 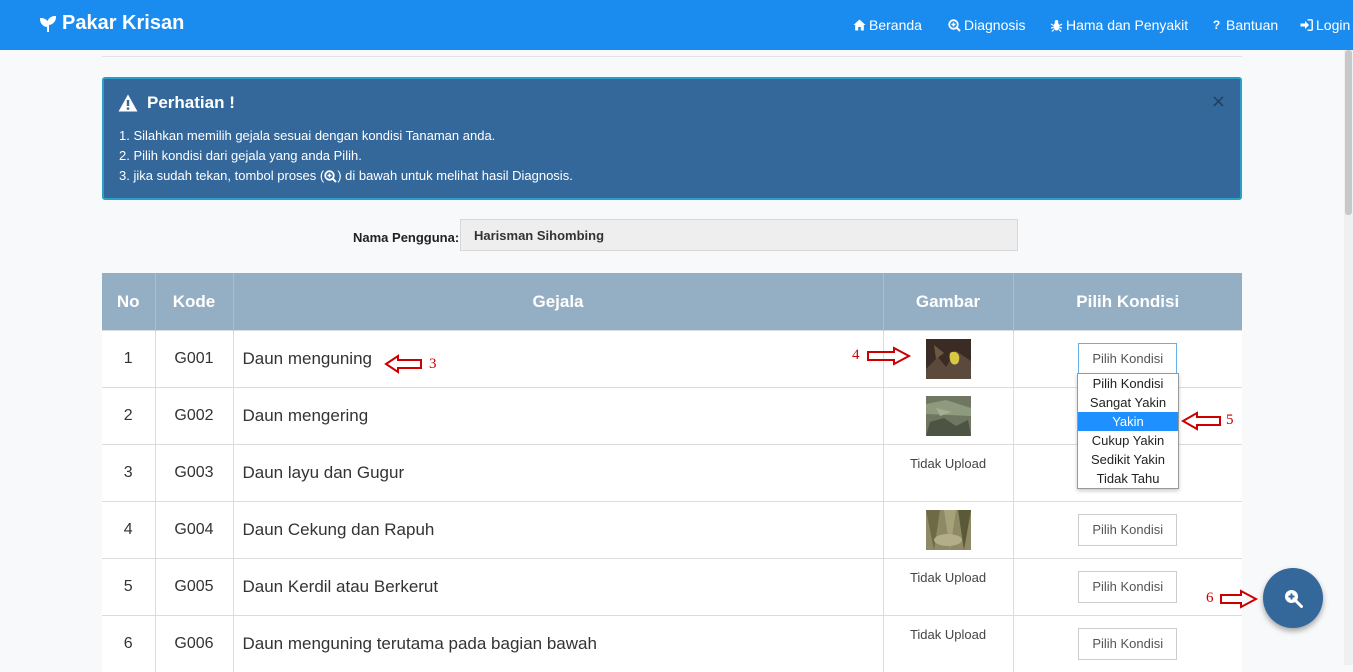 What do you see at coordinates (1056, 25) in the screenshot?
I see `bug-icon` at bounding box center [1056, 25].